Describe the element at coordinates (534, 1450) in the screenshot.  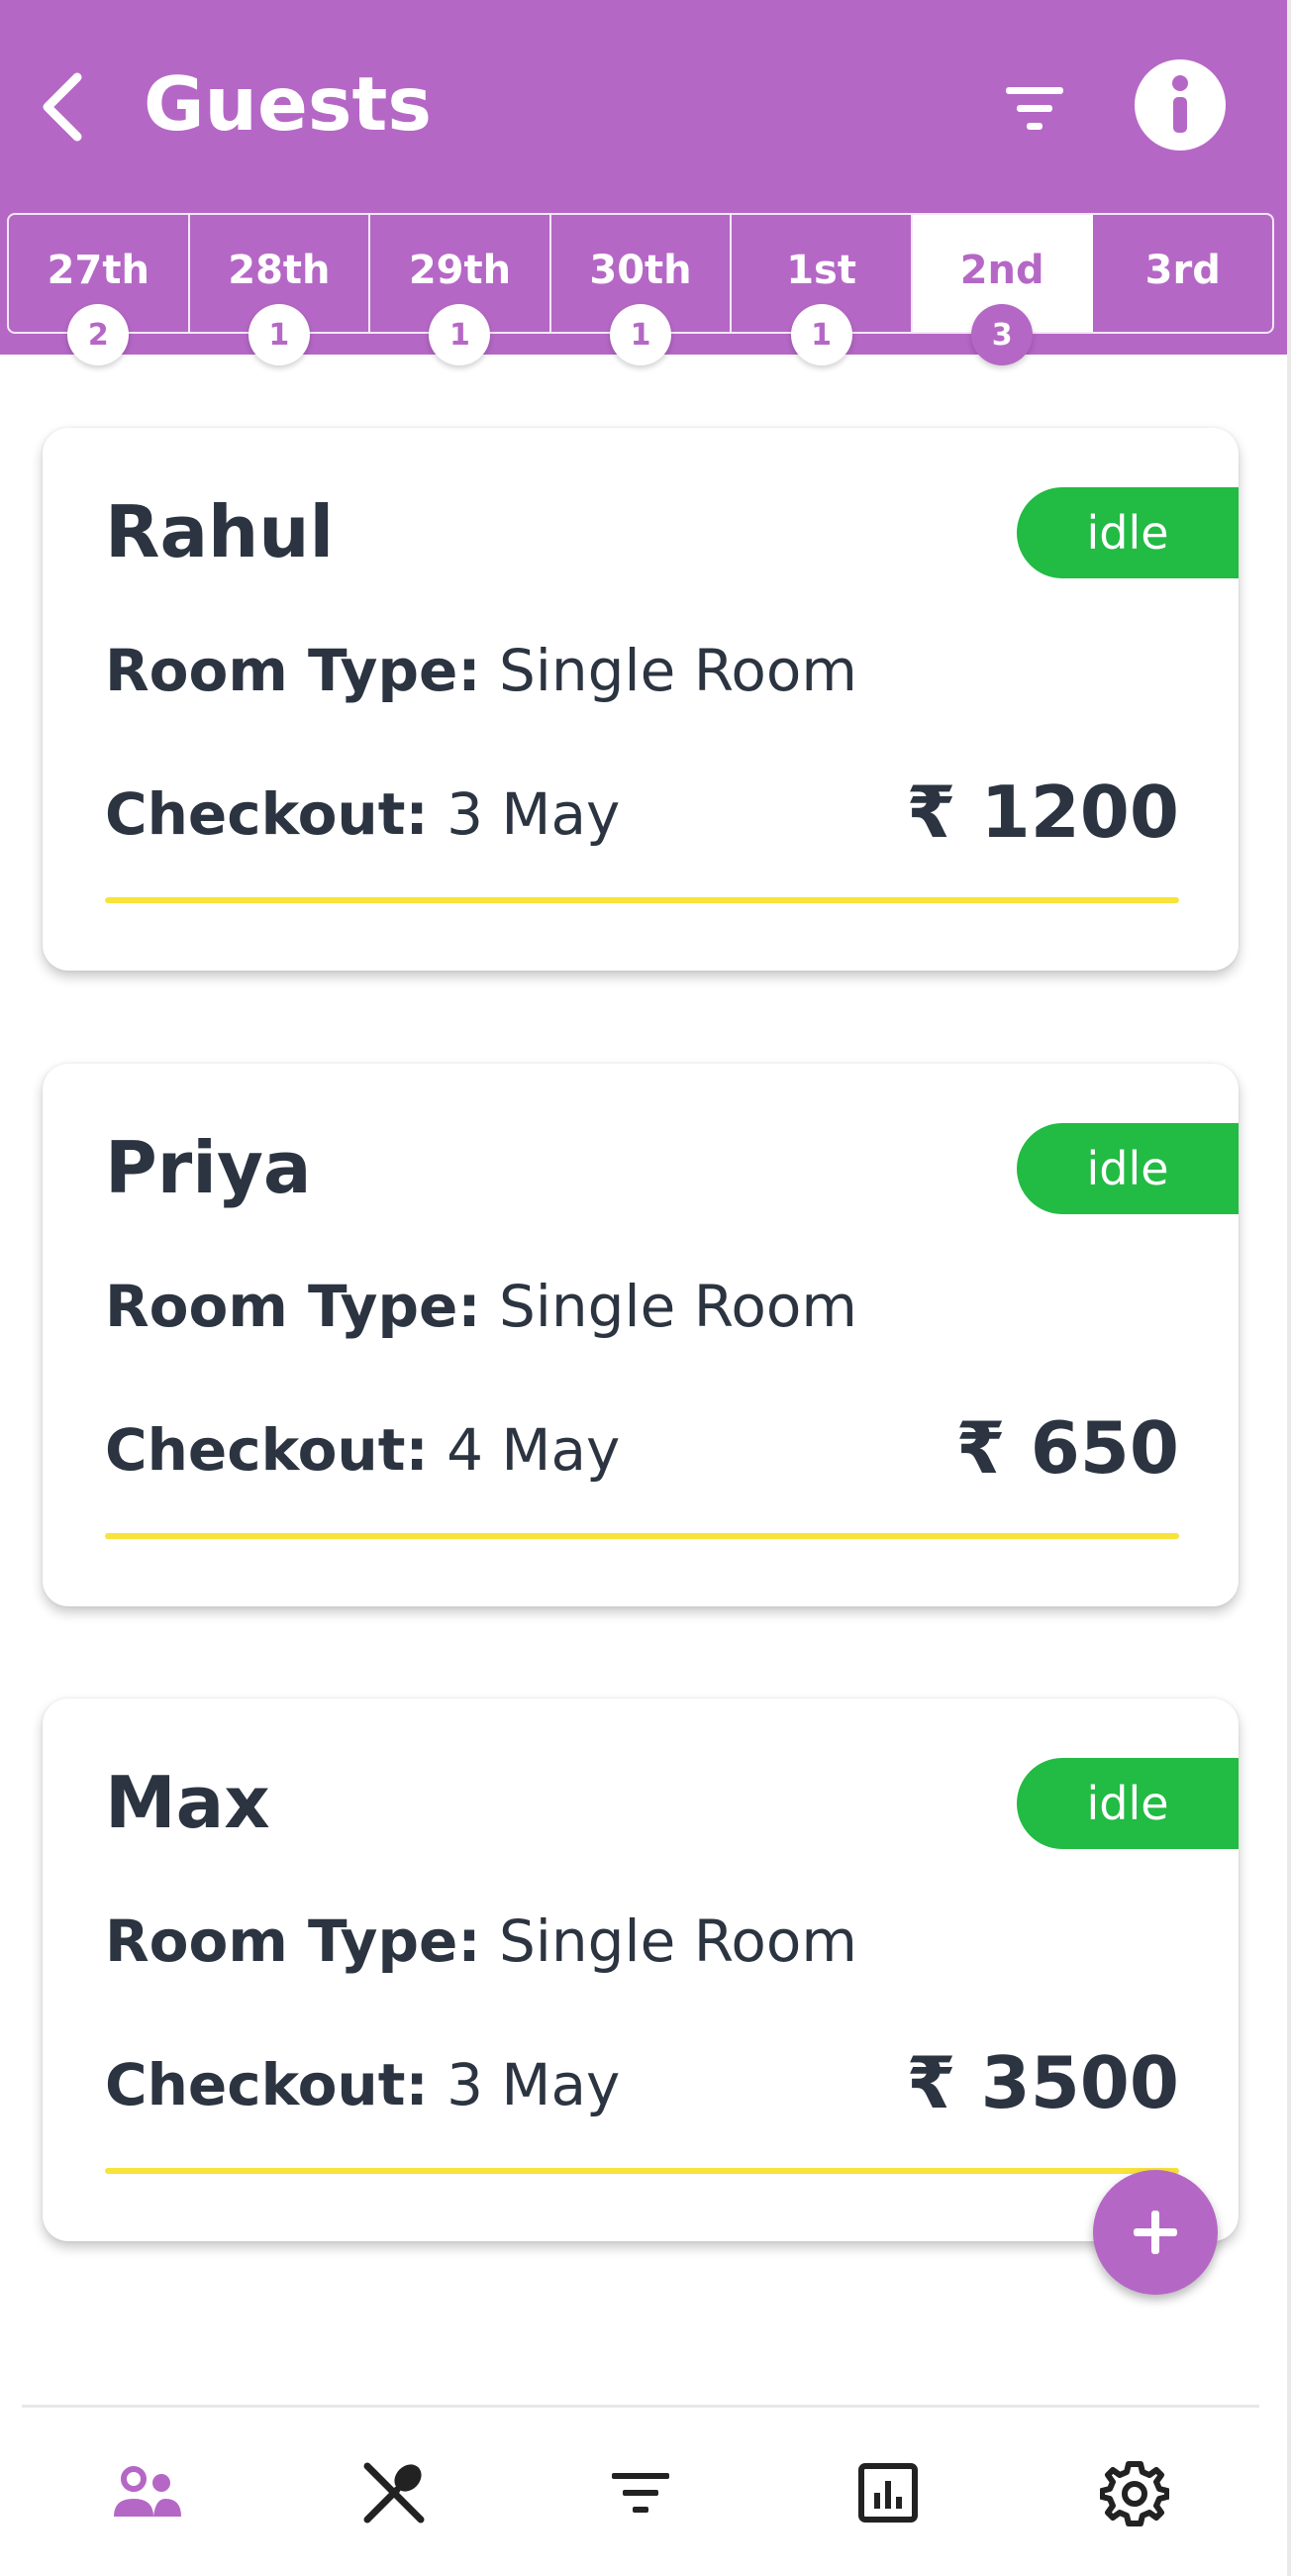
I see `checkout-value: 4 May` at that location.